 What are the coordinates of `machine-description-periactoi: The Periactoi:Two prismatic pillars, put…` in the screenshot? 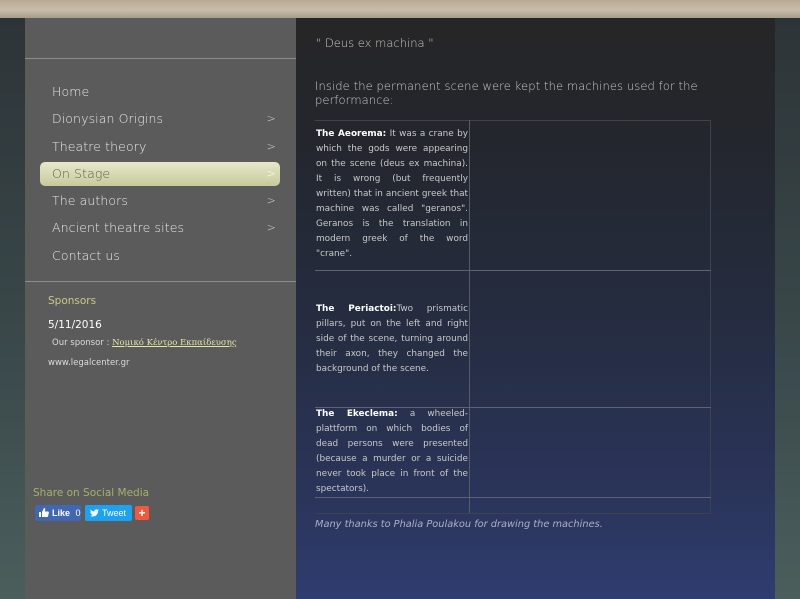 It's located at (392, 339).